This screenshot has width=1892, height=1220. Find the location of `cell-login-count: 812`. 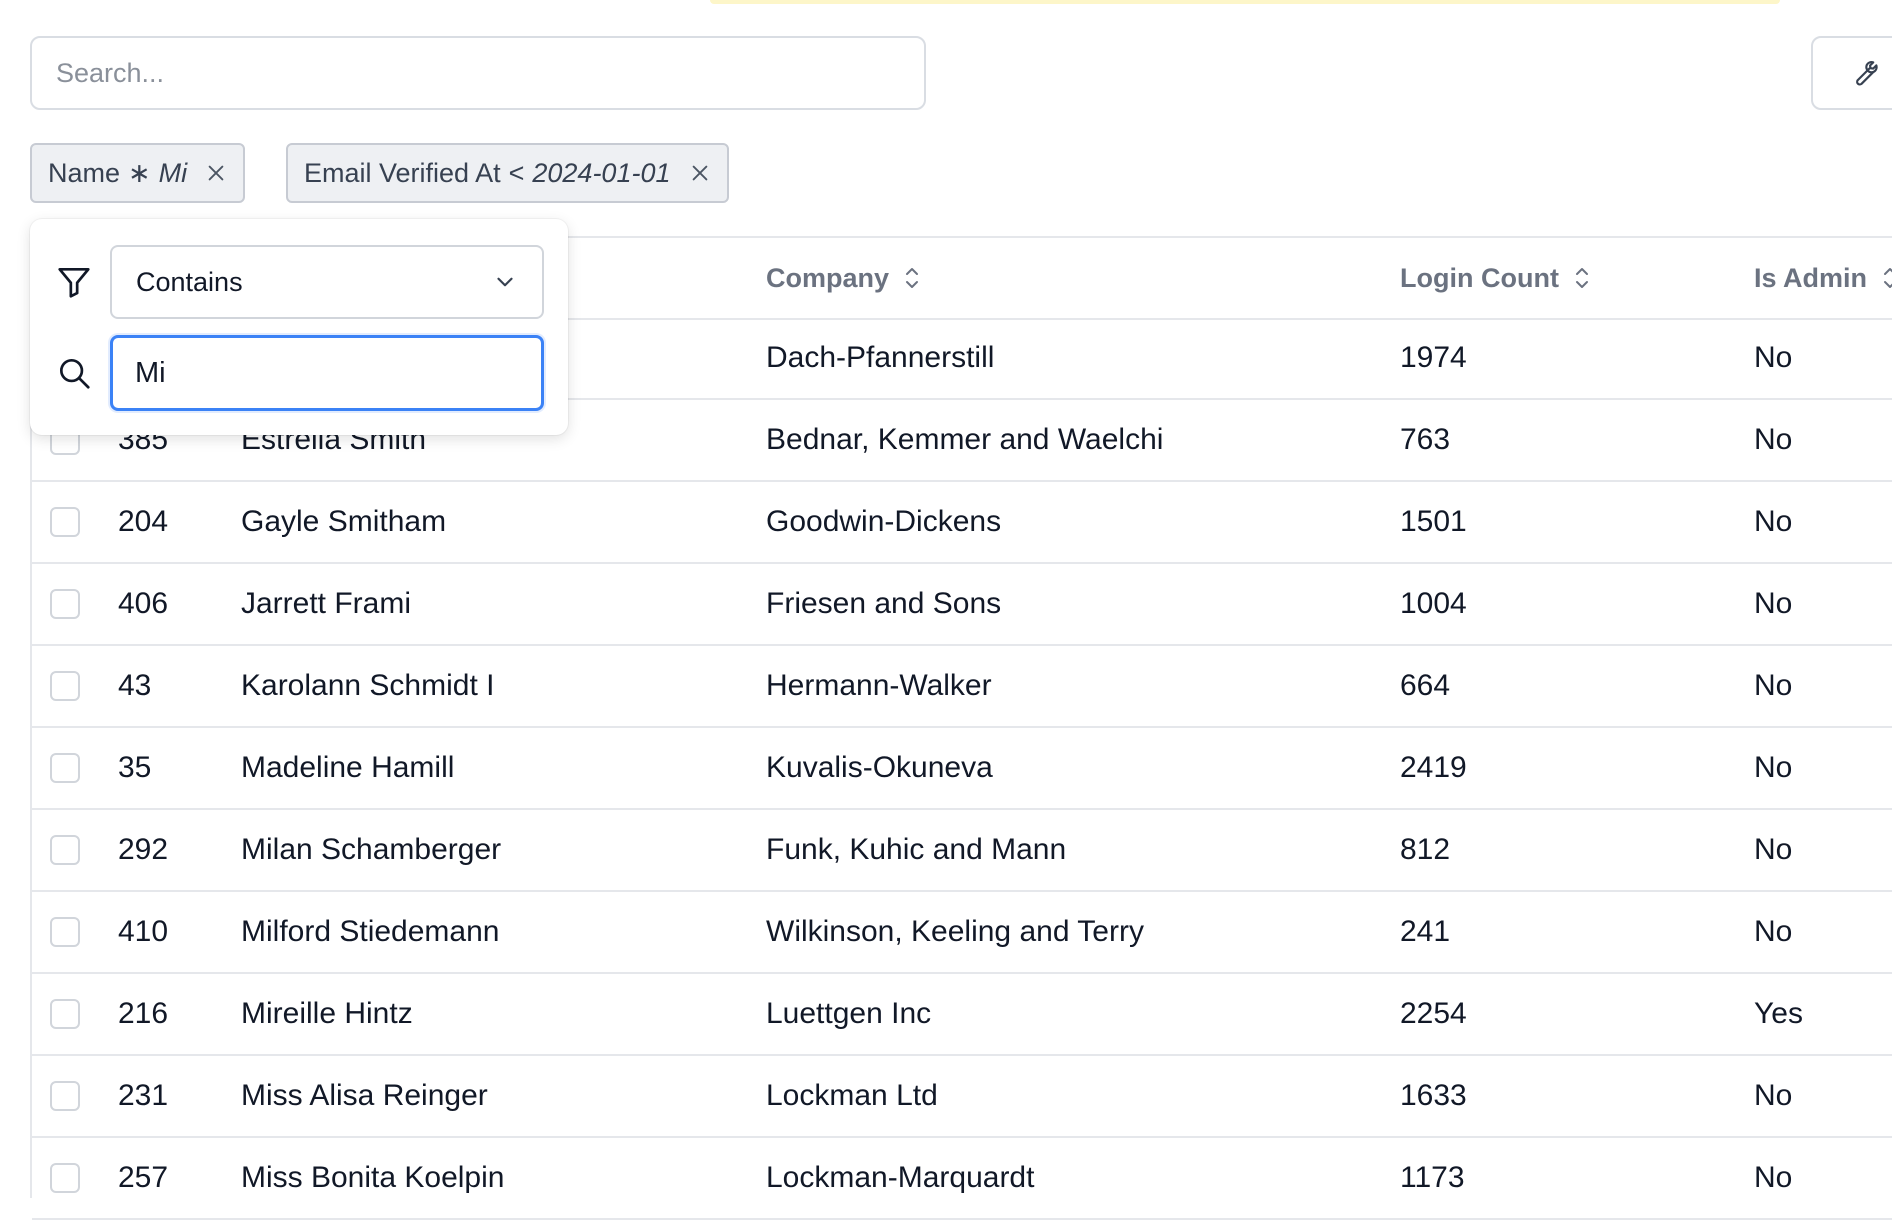

cell-login-count: 812 is located at coordinates (1425, 849).